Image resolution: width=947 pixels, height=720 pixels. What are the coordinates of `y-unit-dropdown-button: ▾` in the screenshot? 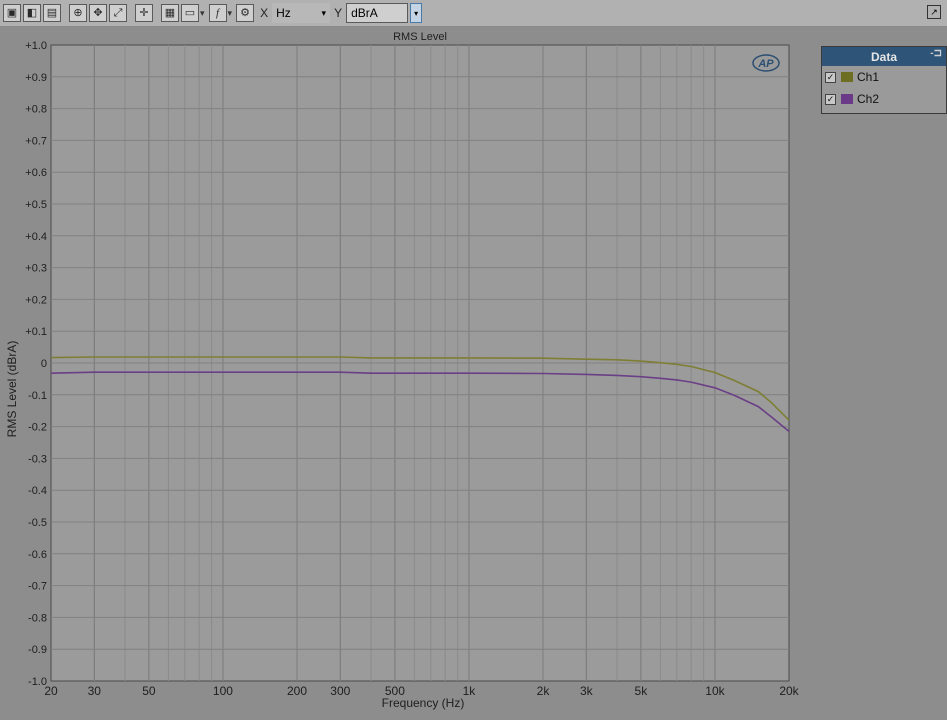 It's located at (416, 13).